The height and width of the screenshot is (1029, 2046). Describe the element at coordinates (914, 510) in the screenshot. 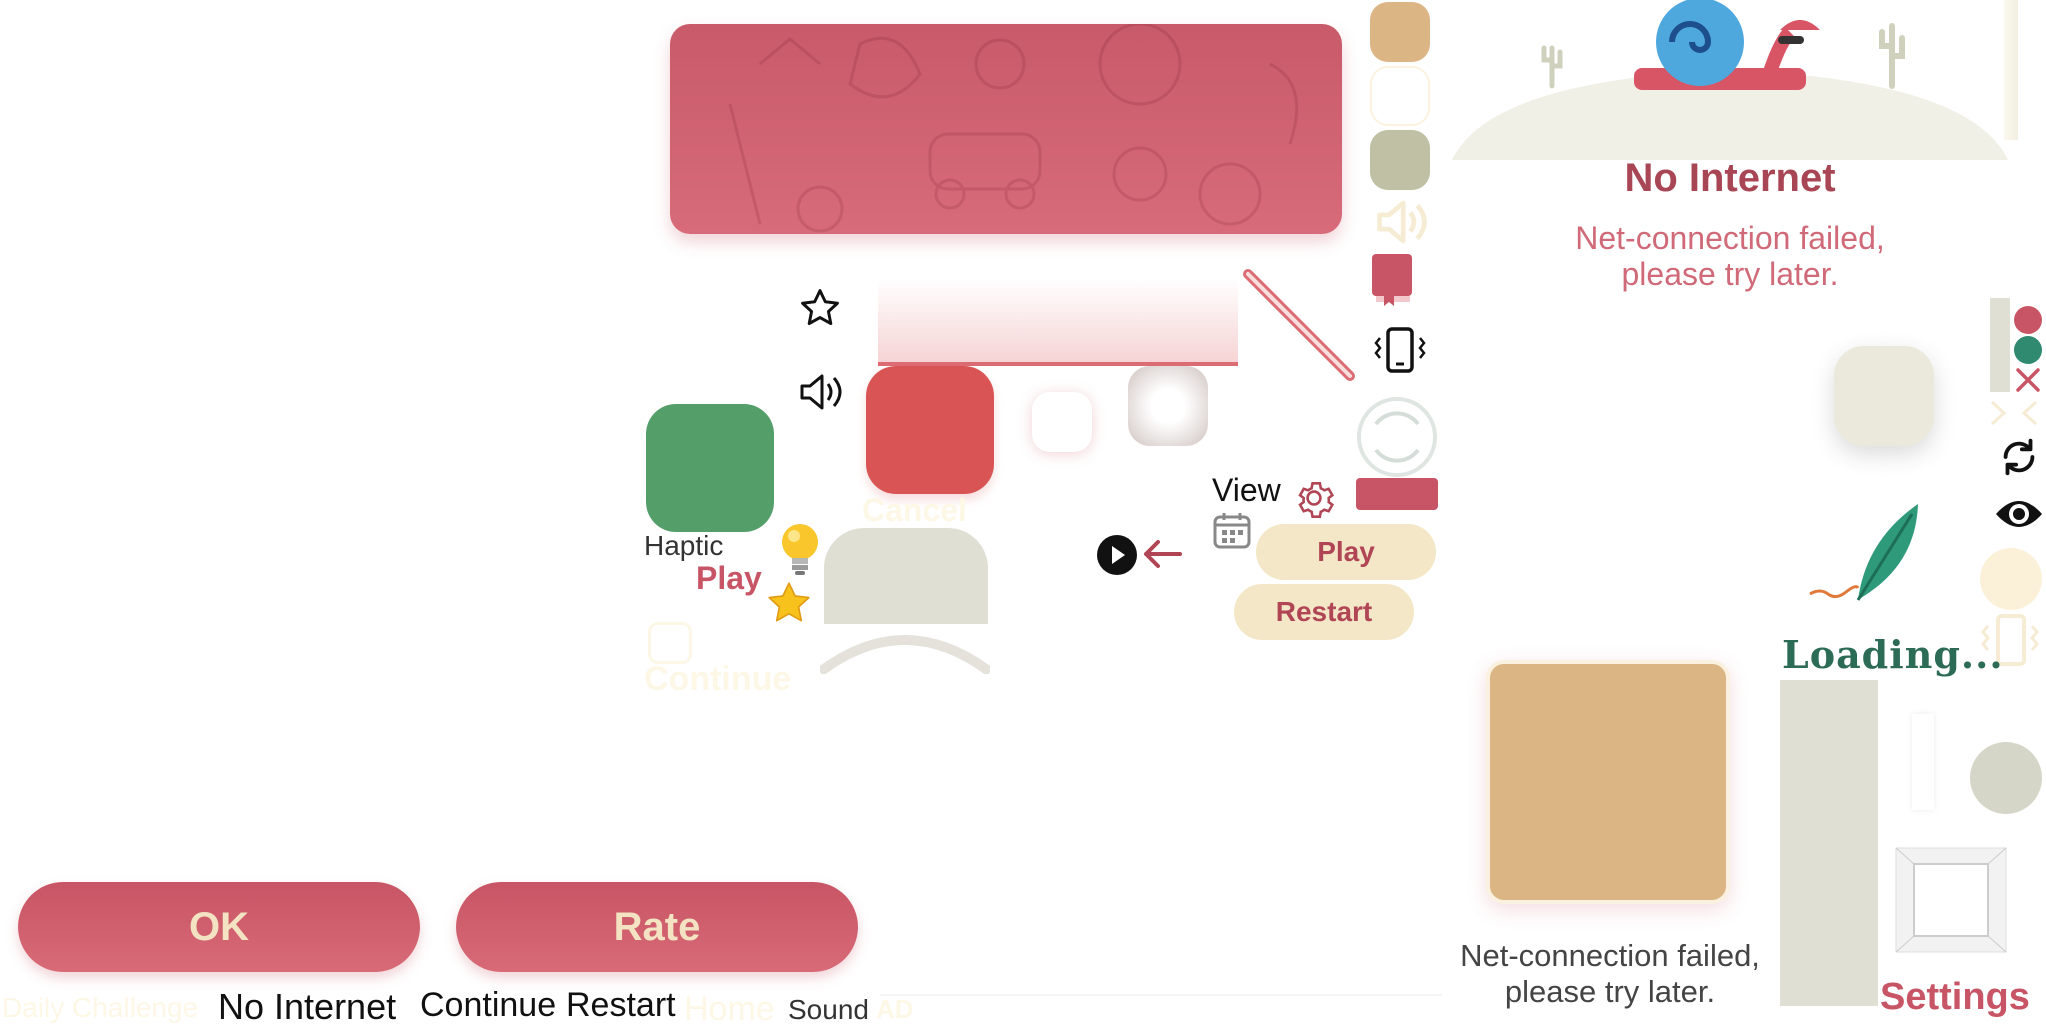

I see `cancel-label: Cancel` at that location.